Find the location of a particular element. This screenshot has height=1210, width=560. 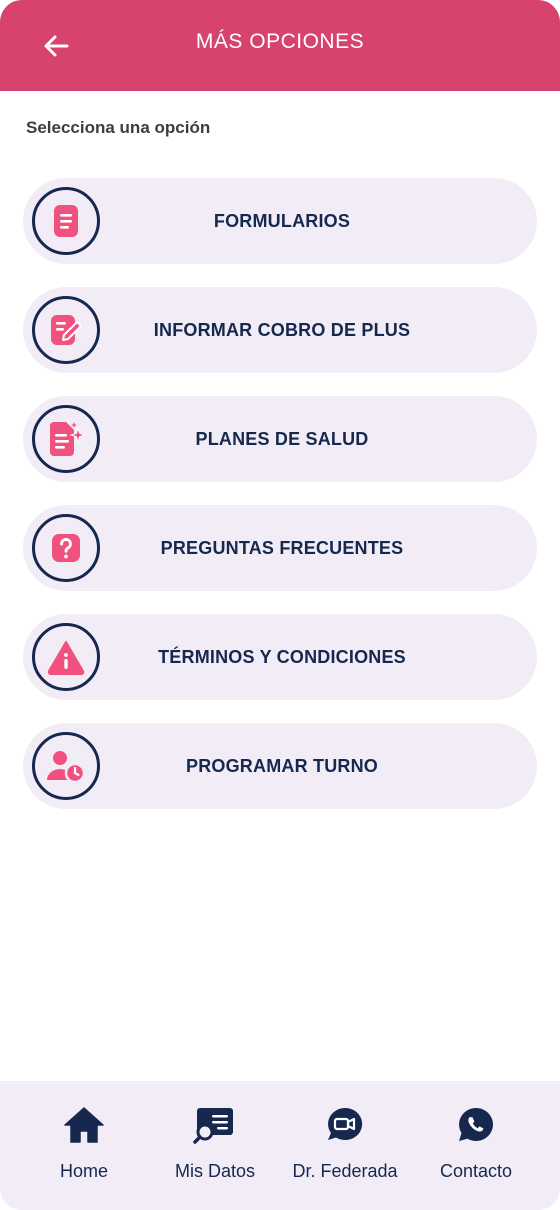

option-formularios: FORMULARIOS is located at coordinates (280, 221).